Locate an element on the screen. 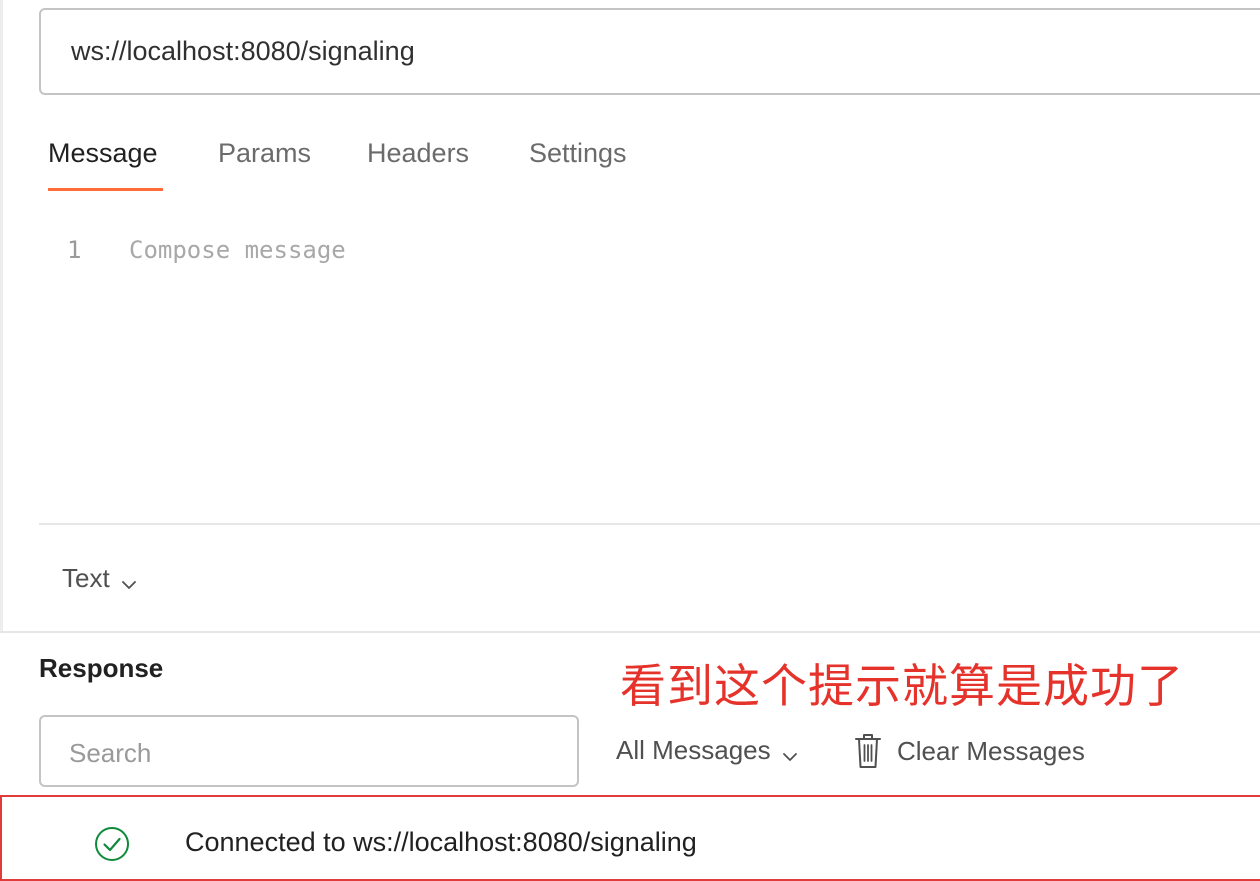 The height and width of the screenshot is (881, 1260). message-filter-label: All Messages is located at coordinates (693, 750).